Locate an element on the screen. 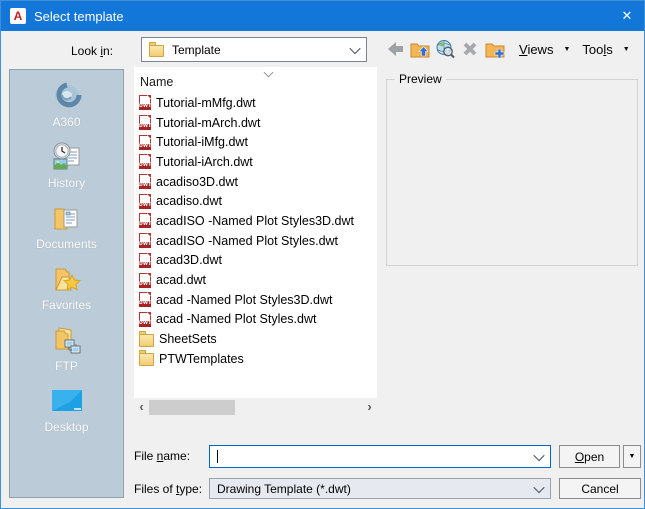 The image size is (645, 509). up-one-level-button is located at coordinates (419, 49).